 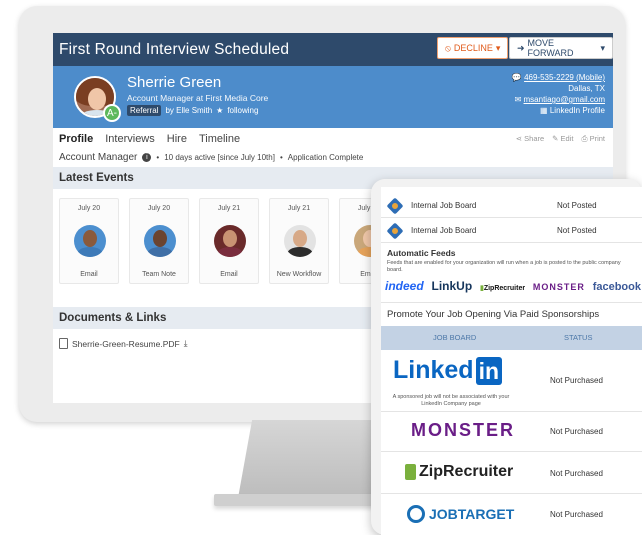 I want to click on tab-tools: ⋖ Share ✎ Edit ⎙ Print, so click(x=560, y=139).